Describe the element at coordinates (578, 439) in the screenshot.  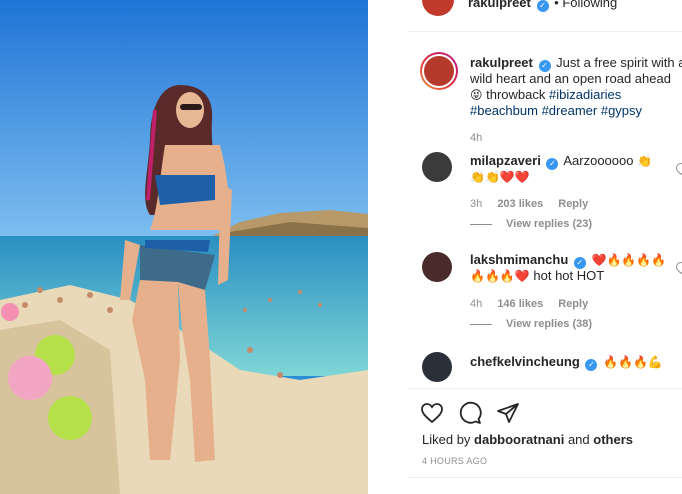
I see `liked-by-suffix: and` at that location.